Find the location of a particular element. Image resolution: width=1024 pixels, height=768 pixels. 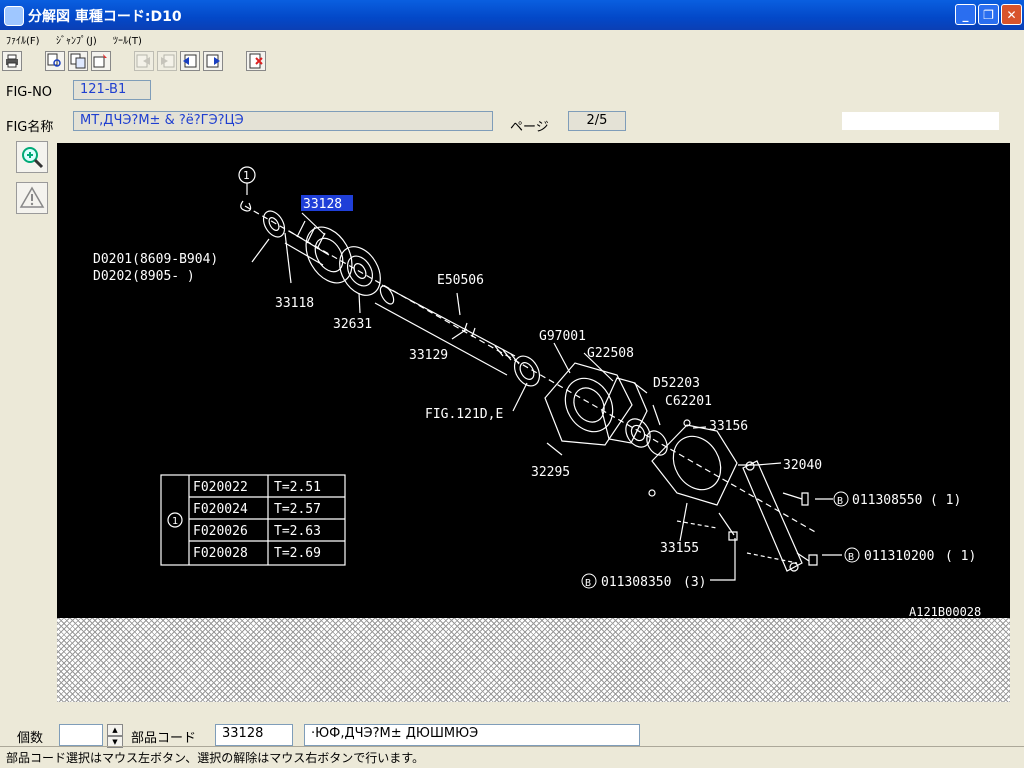

status-text: 部品コード選択はマウス左ボタン、選択の解除はマウス右ボタンで行います。 is located at coordinates (215, 758).